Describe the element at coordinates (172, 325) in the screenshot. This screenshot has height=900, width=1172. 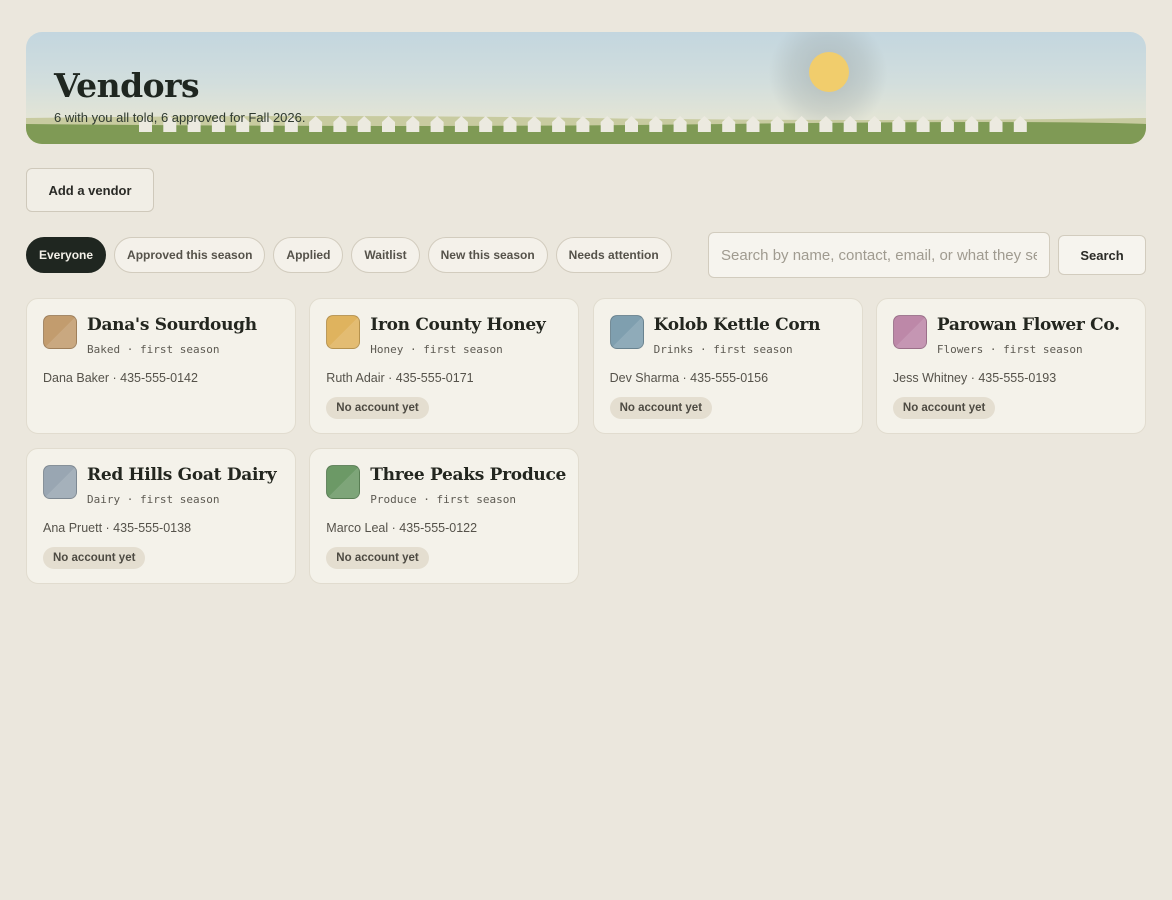
I see `vendor-name: Dana's Sourdough` at that location.